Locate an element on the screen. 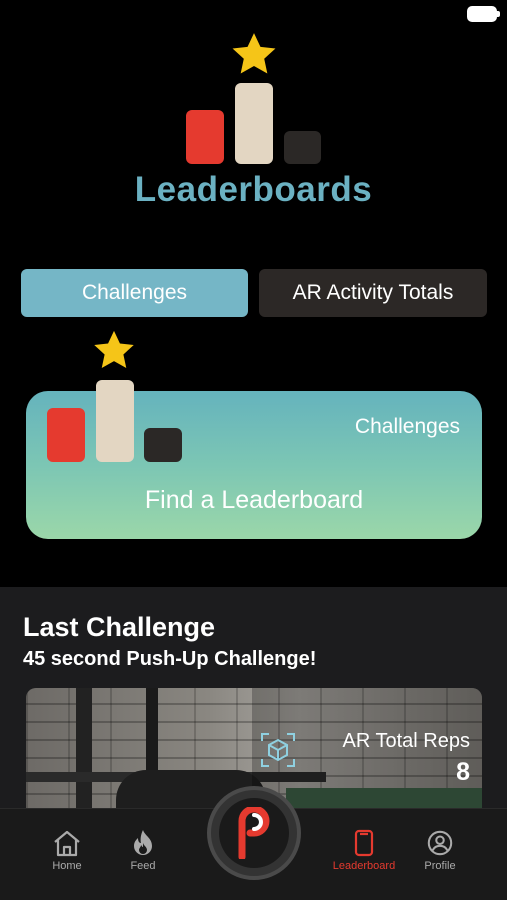 This screenshot has height=900, width=507. nav-feed: Feed is located at coordinates (143, 850).